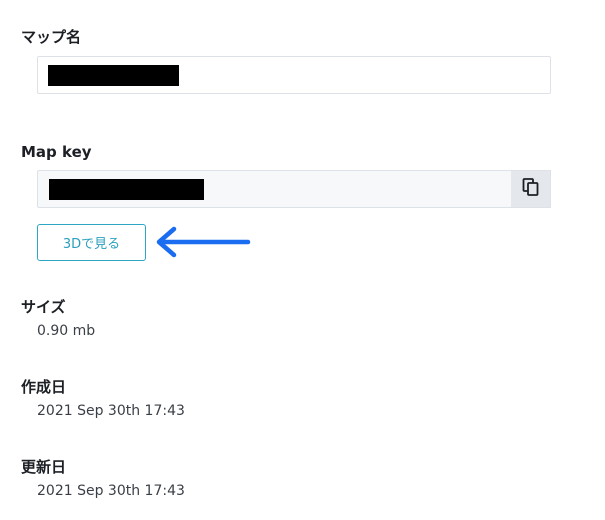 The image size is (605, 520). What do you see at coordinates (111, 411) in the screenshot?
I see `created-value: 2021 Sep 30th 17:43` at bounding box center [111, 411].